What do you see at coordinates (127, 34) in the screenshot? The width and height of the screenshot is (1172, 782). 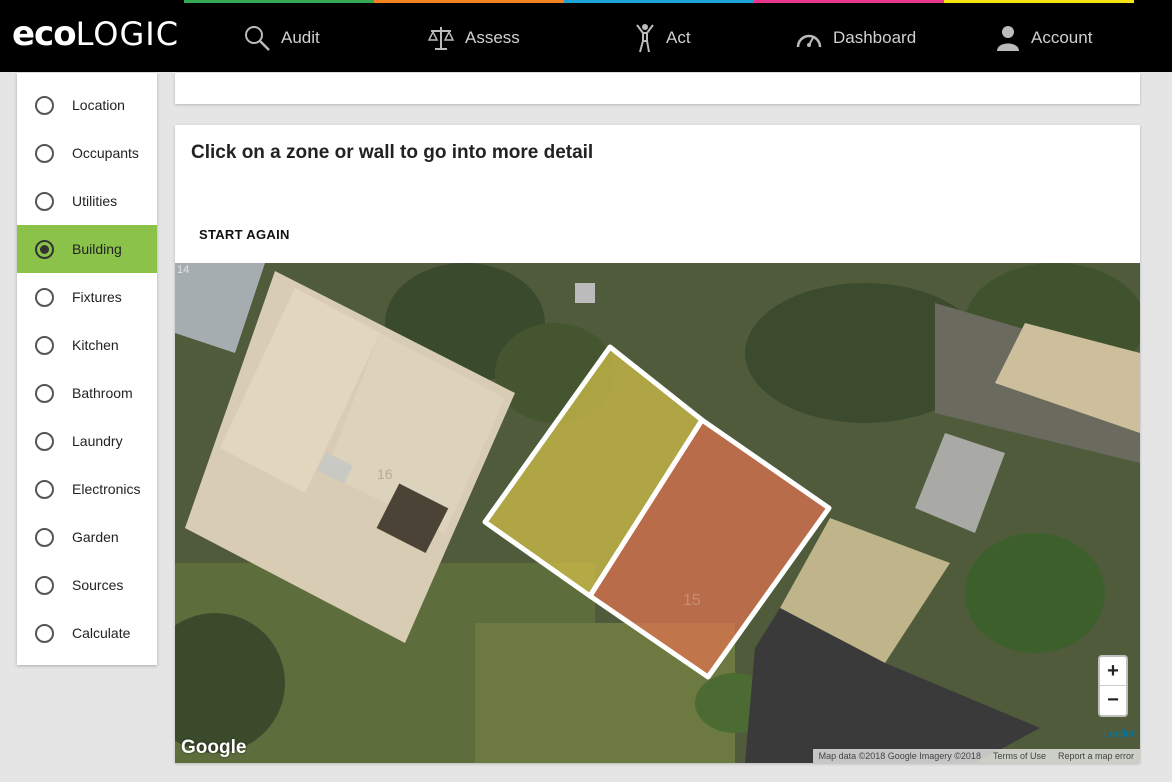 I see `logo-logic: LOGIC` at bounding box center [127, 34].